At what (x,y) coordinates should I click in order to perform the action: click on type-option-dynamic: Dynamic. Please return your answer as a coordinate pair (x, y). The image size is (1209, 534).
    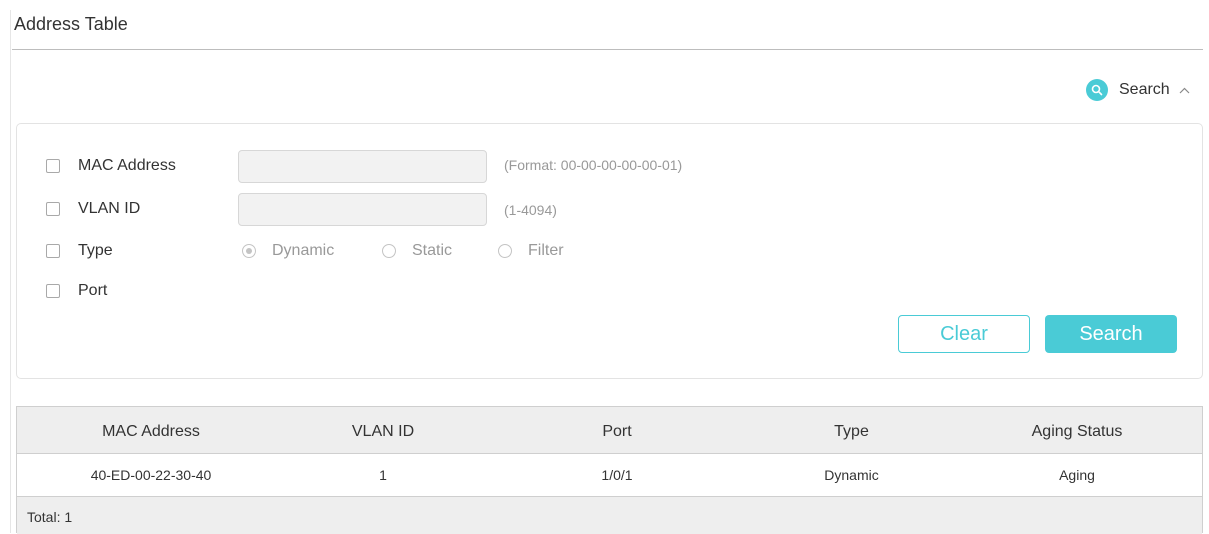
    Looking at the image, I should click on (288, 251).